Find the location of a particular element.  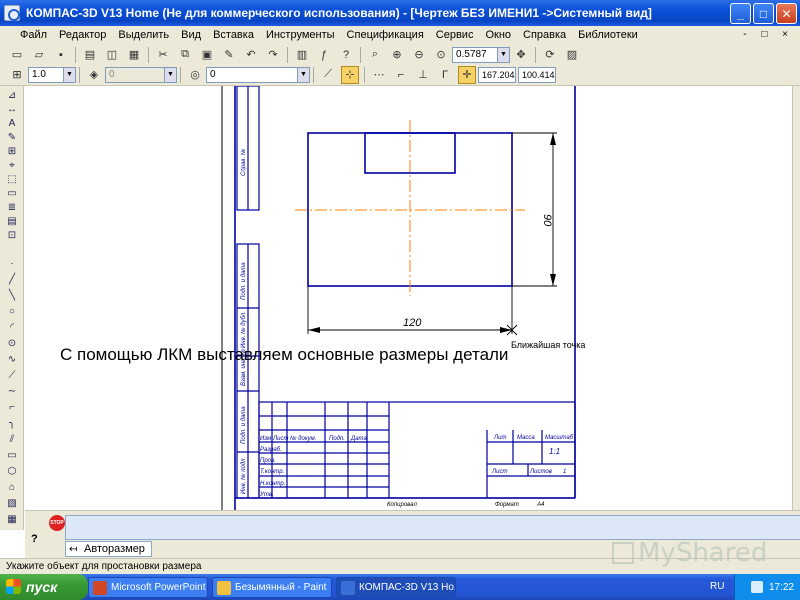

menu-view: Вид is located at coordinates (191, 35).